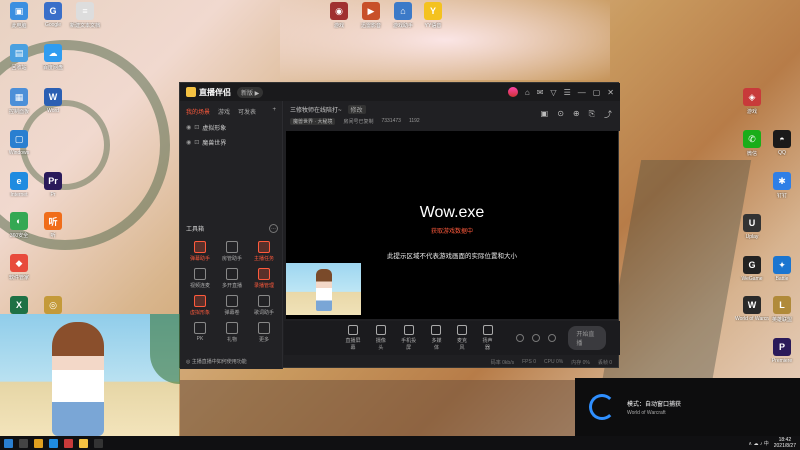  Describe the element at coordinates (216, 361) in the screenshot. I see `help-link: ◎ 主播直播中如何使用功能` at that location.